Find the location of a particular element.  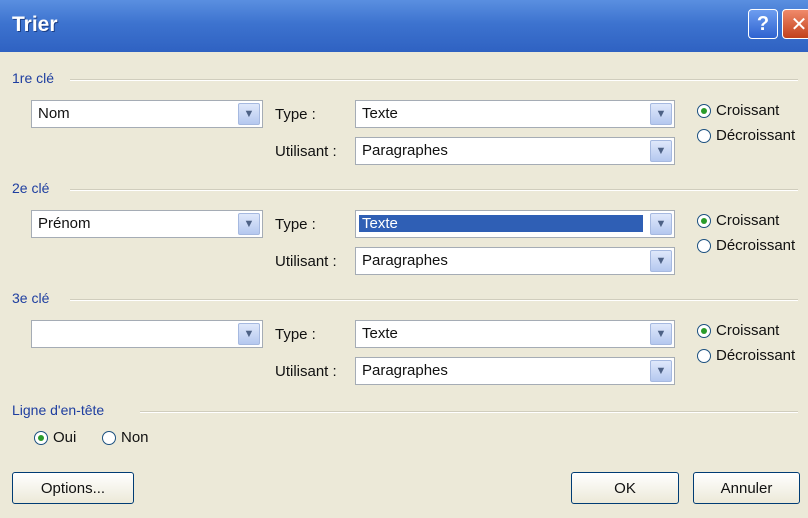

title-bar: Trier ? ✕ is located at coordinates (404, 26).